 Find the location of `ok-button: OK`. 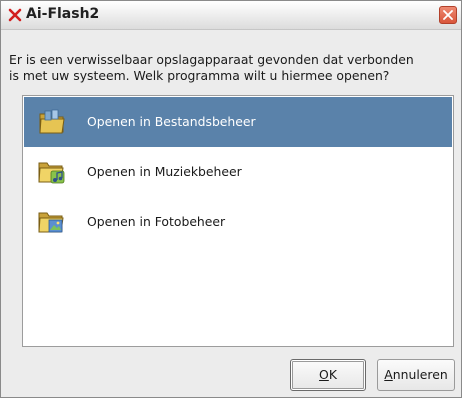

ok-button: OK is located at coordinates (328, 375).